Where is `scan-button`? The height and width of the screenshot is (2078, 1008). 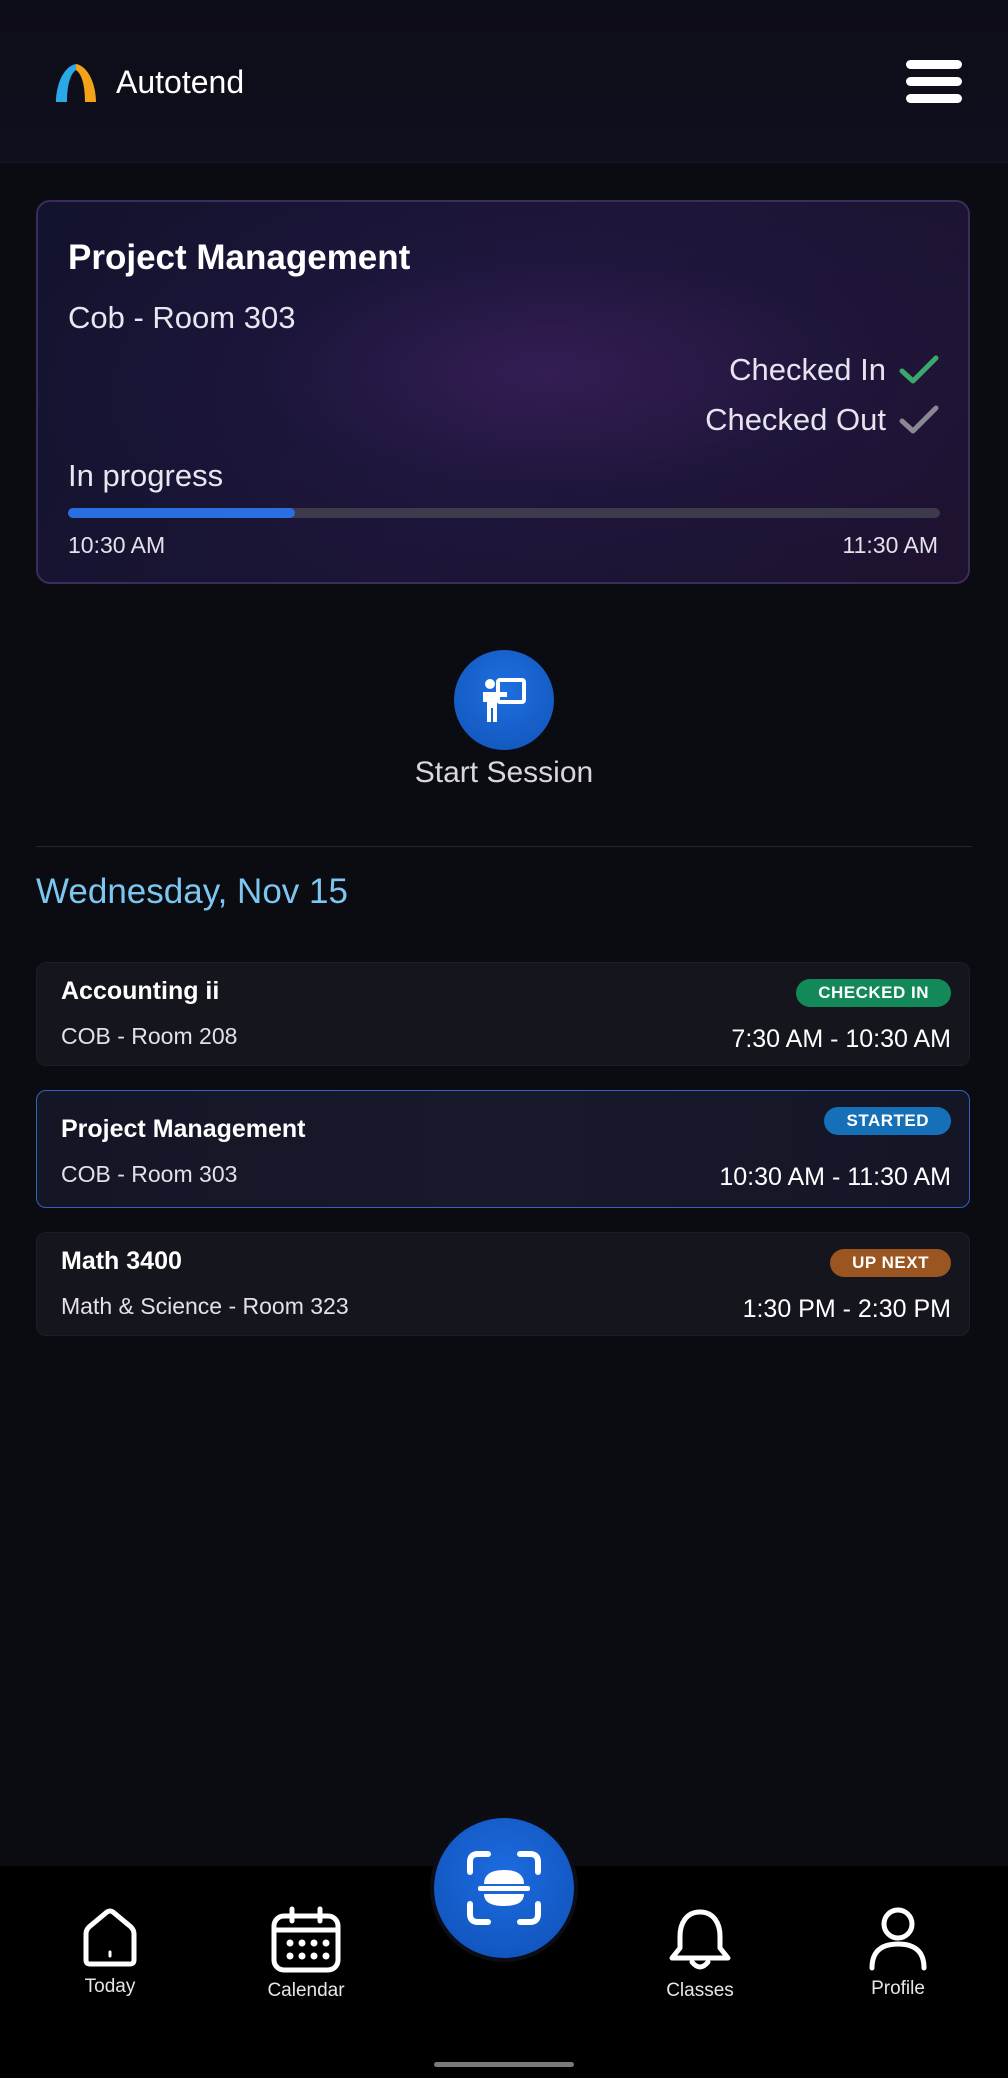 scan-button is located at coordinates (504, 1888).